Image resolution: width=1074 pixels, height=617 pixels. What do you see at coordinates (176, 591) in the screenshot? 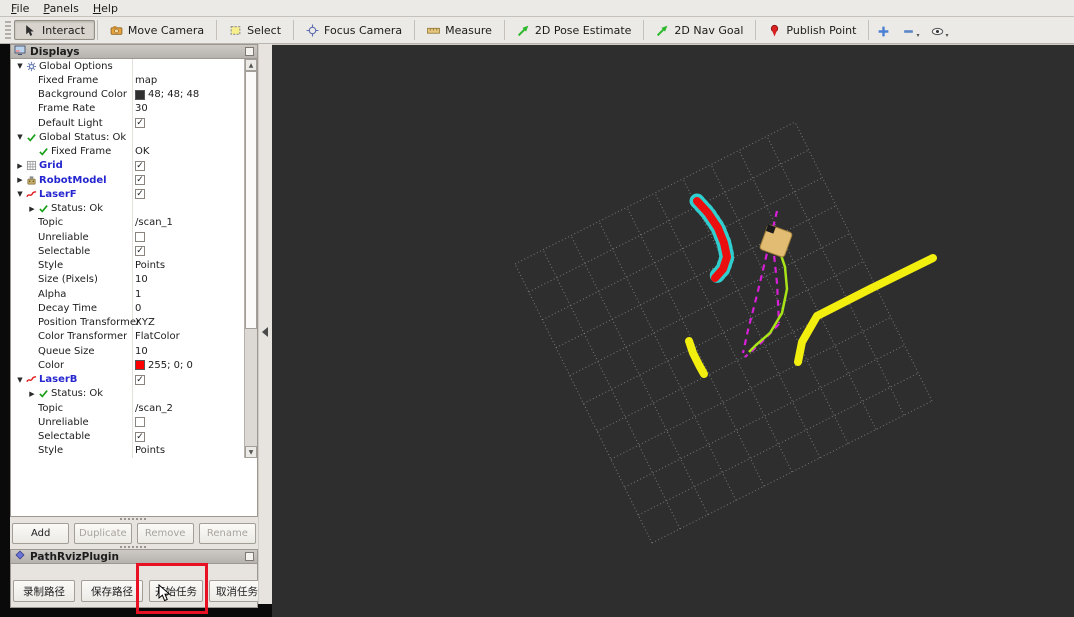
I see `plugin-button-: 开始任务` at bounding box center [176, 591].